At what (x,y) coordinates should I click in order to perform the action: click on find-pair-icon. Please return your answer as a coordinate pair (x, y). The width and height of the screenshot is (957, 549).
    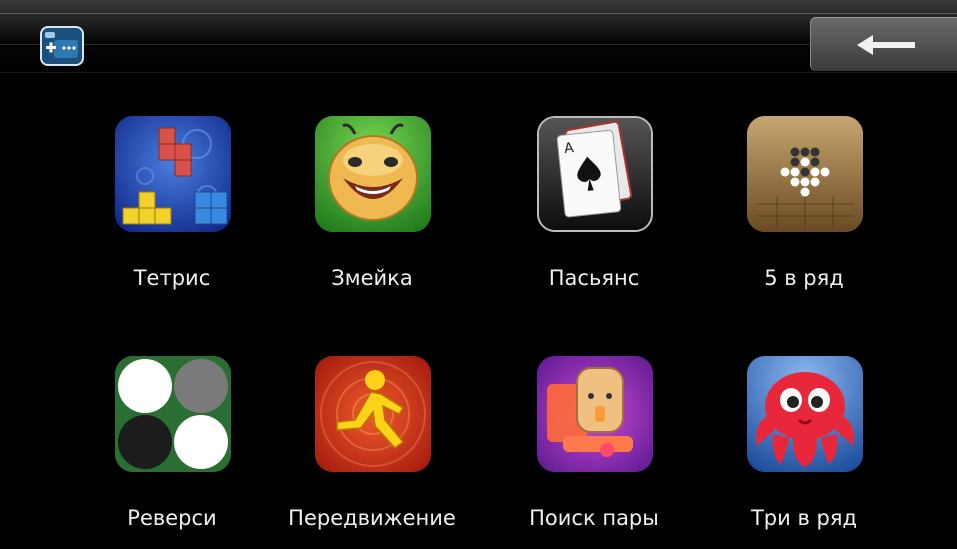
    Looking at the image, I should click on (595, 414).